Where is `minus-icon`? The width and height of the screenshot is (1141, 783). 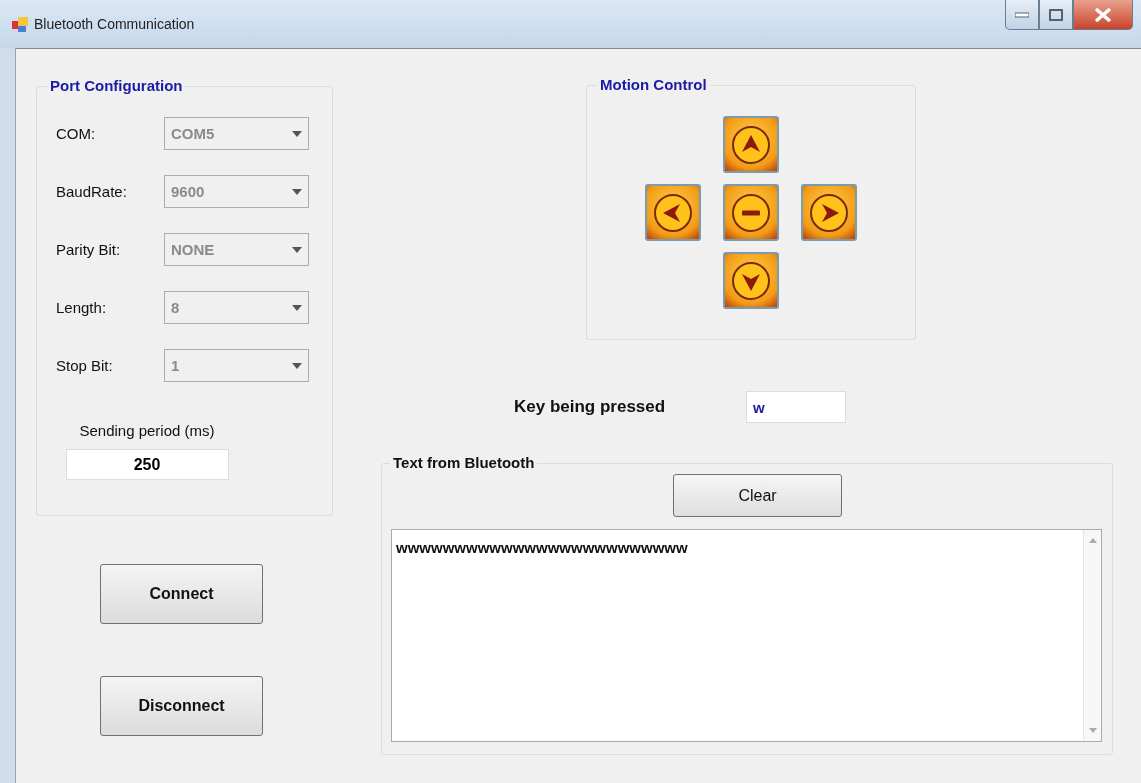
minus-icon is located at coordinates (751, 212).